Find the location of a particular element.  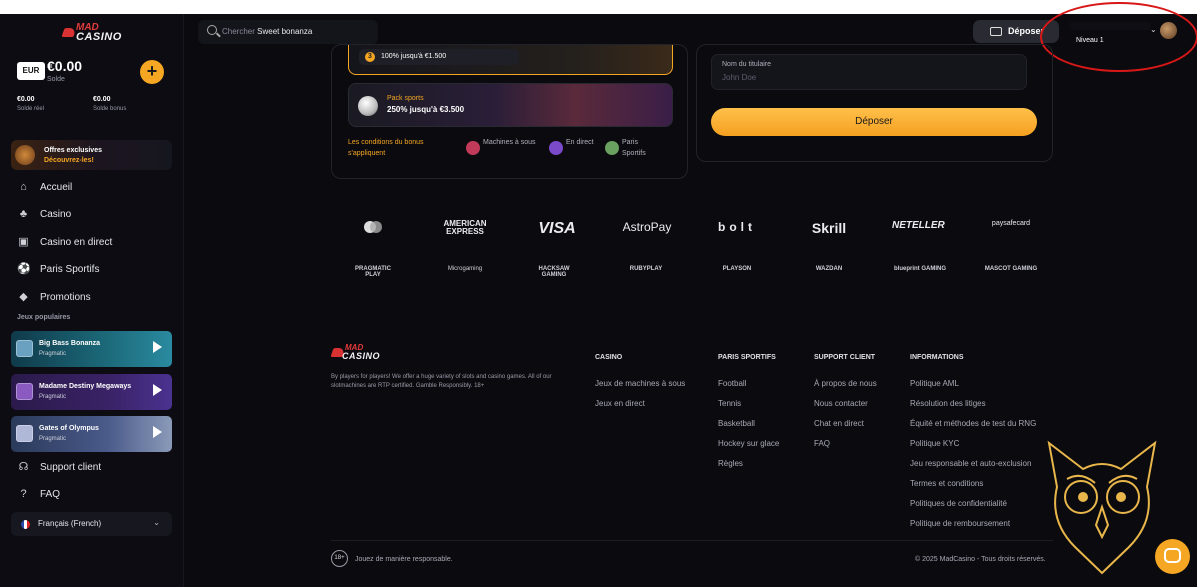

deposit-submit-button: Déposer is located at coordinates (874, 122).